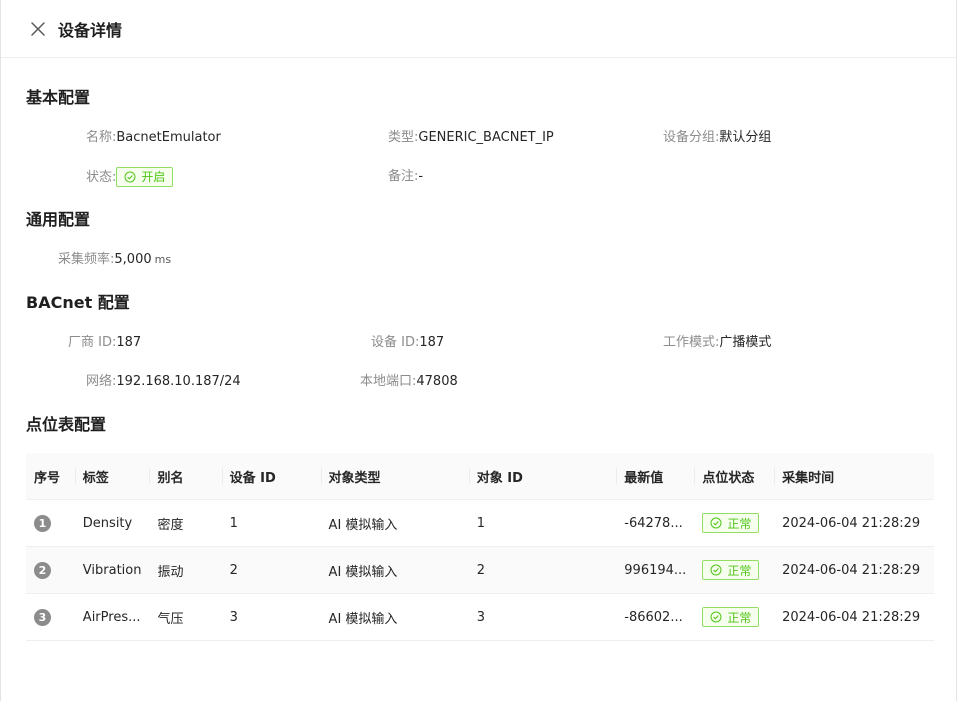  I want to click on cell-alias: 密度, so click(185, 523).